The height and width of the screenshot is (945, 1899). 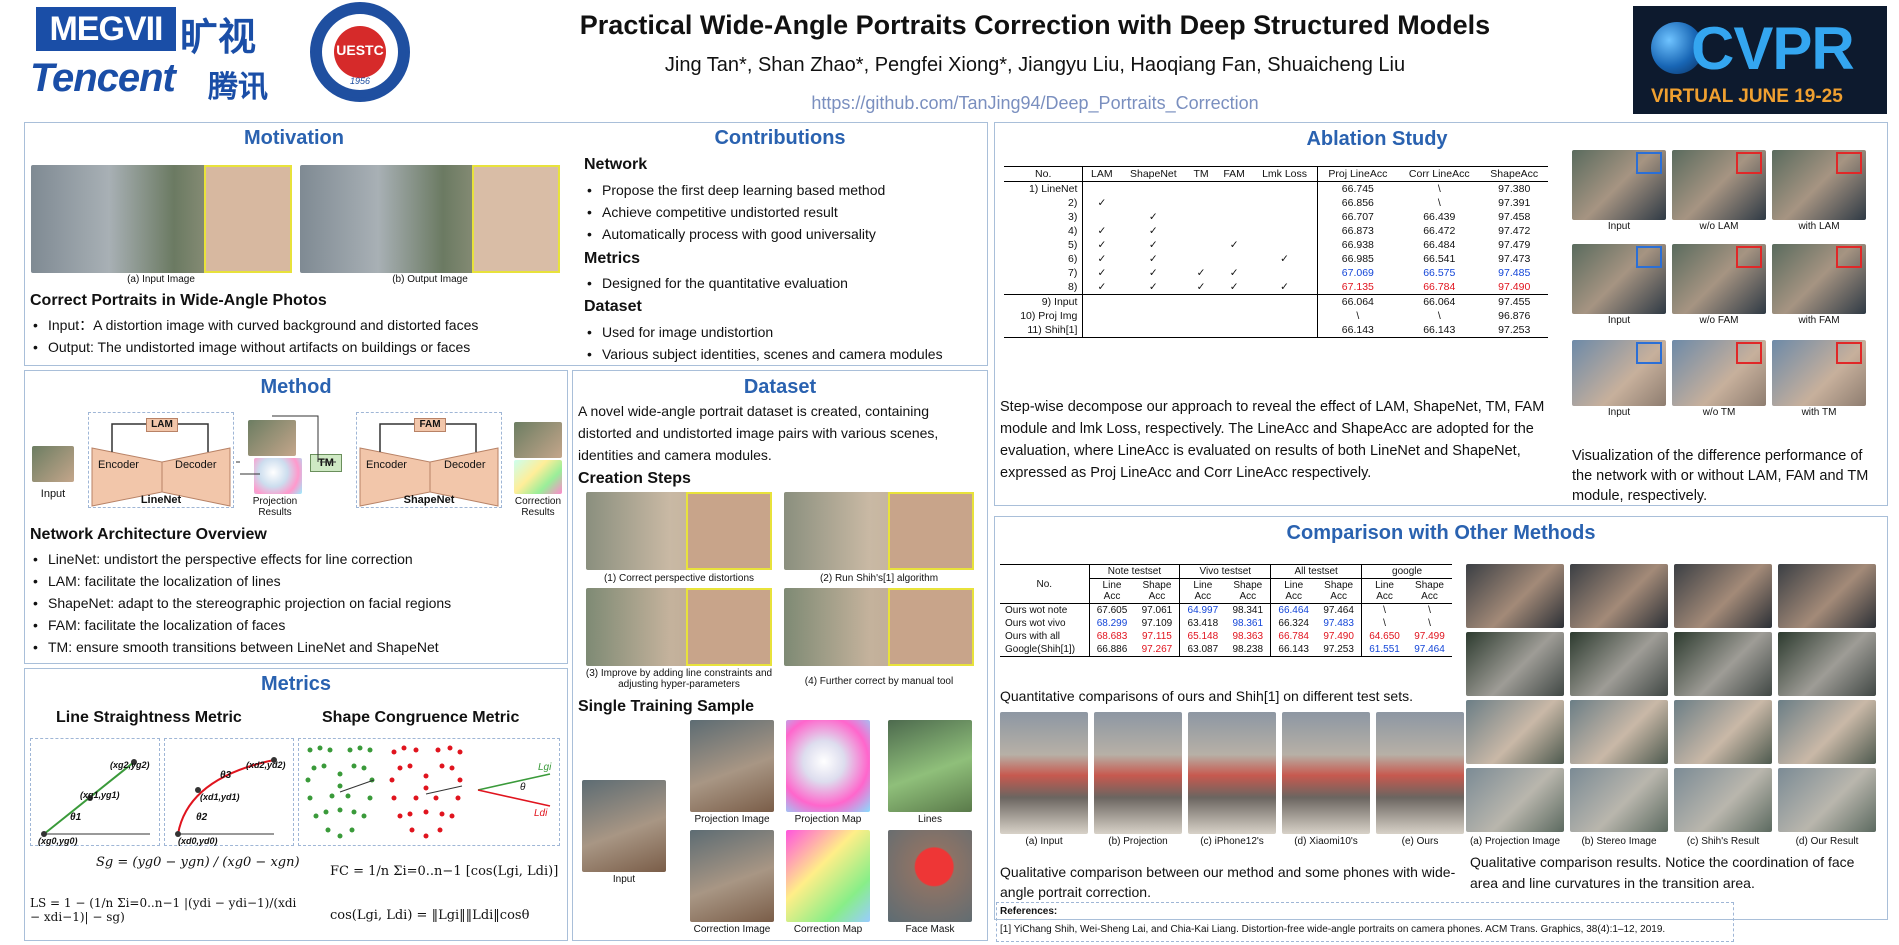 What do you see at coordinates (1429, 636) in the screenshot?
I see `comparison-cell: 97.499` at bounding box center [1429, 636].